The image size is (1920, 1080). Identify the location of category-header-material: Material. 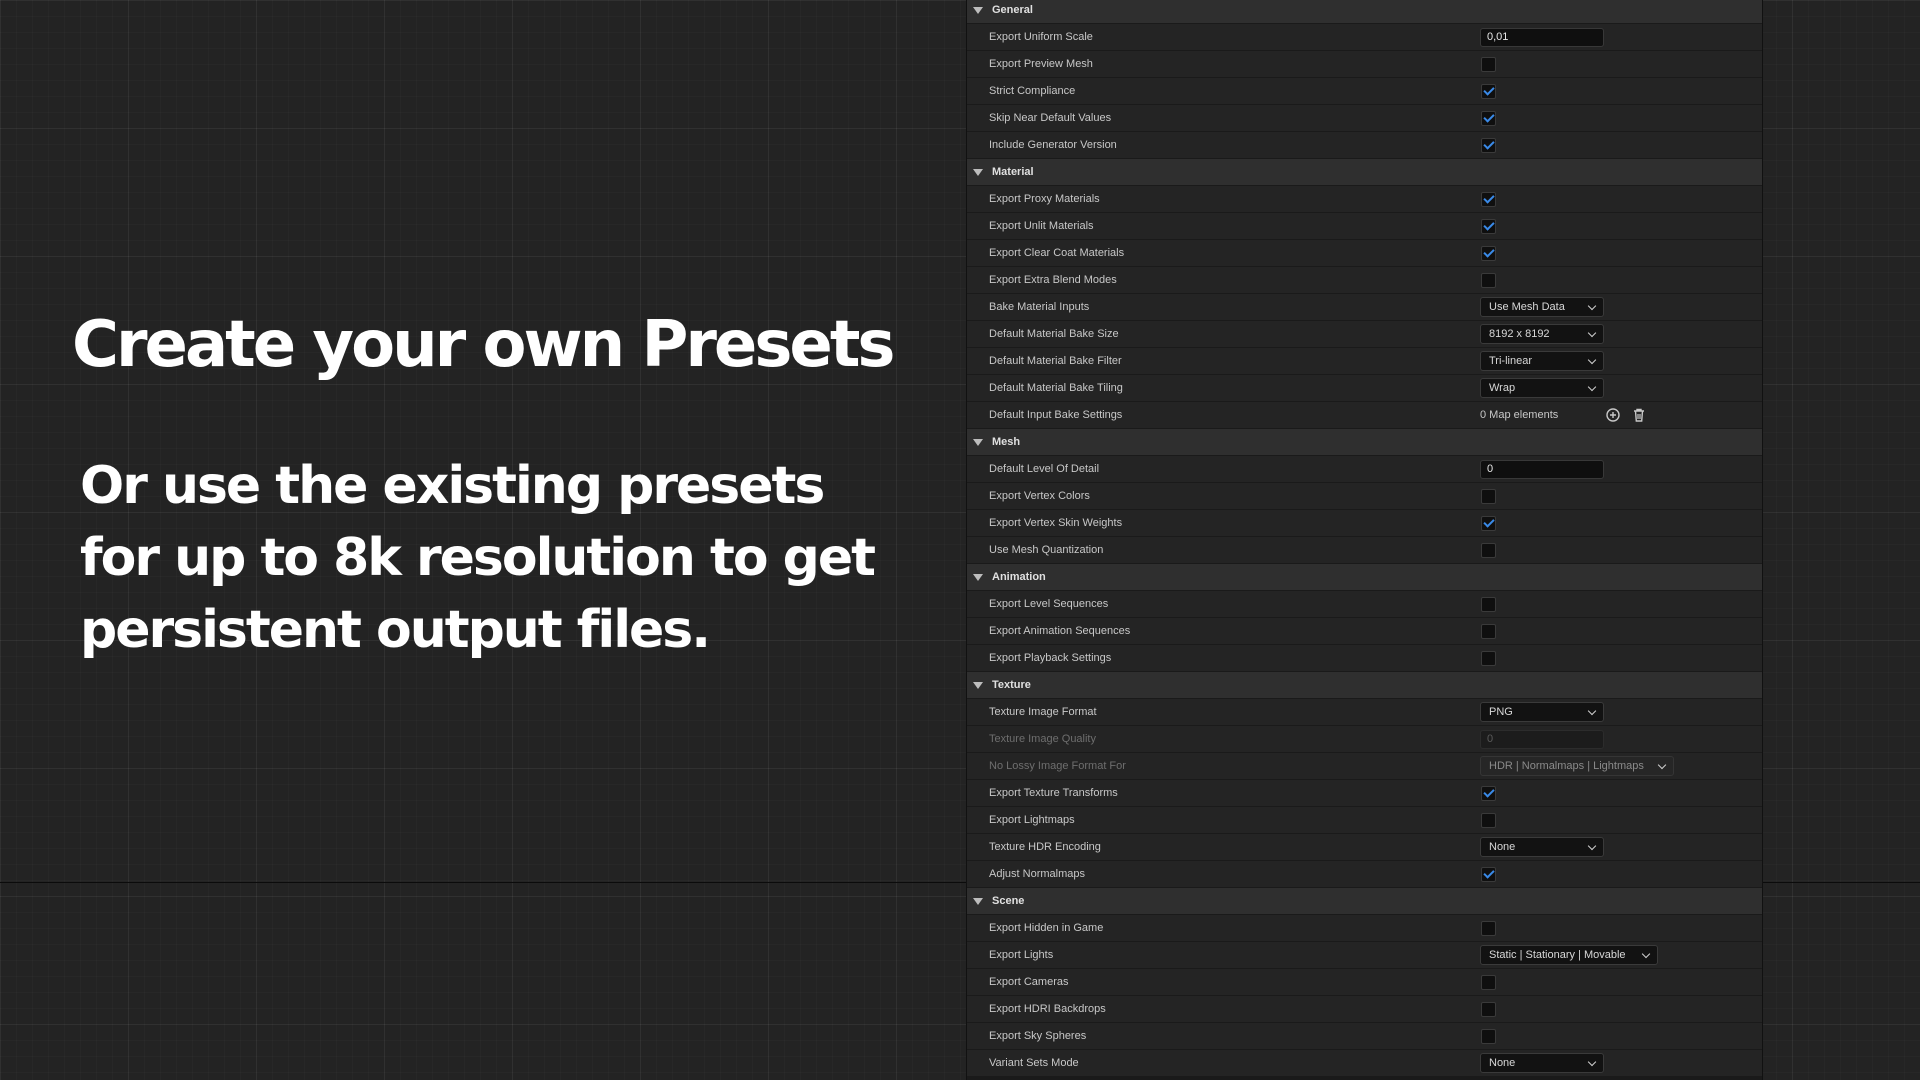
(1364, 172).